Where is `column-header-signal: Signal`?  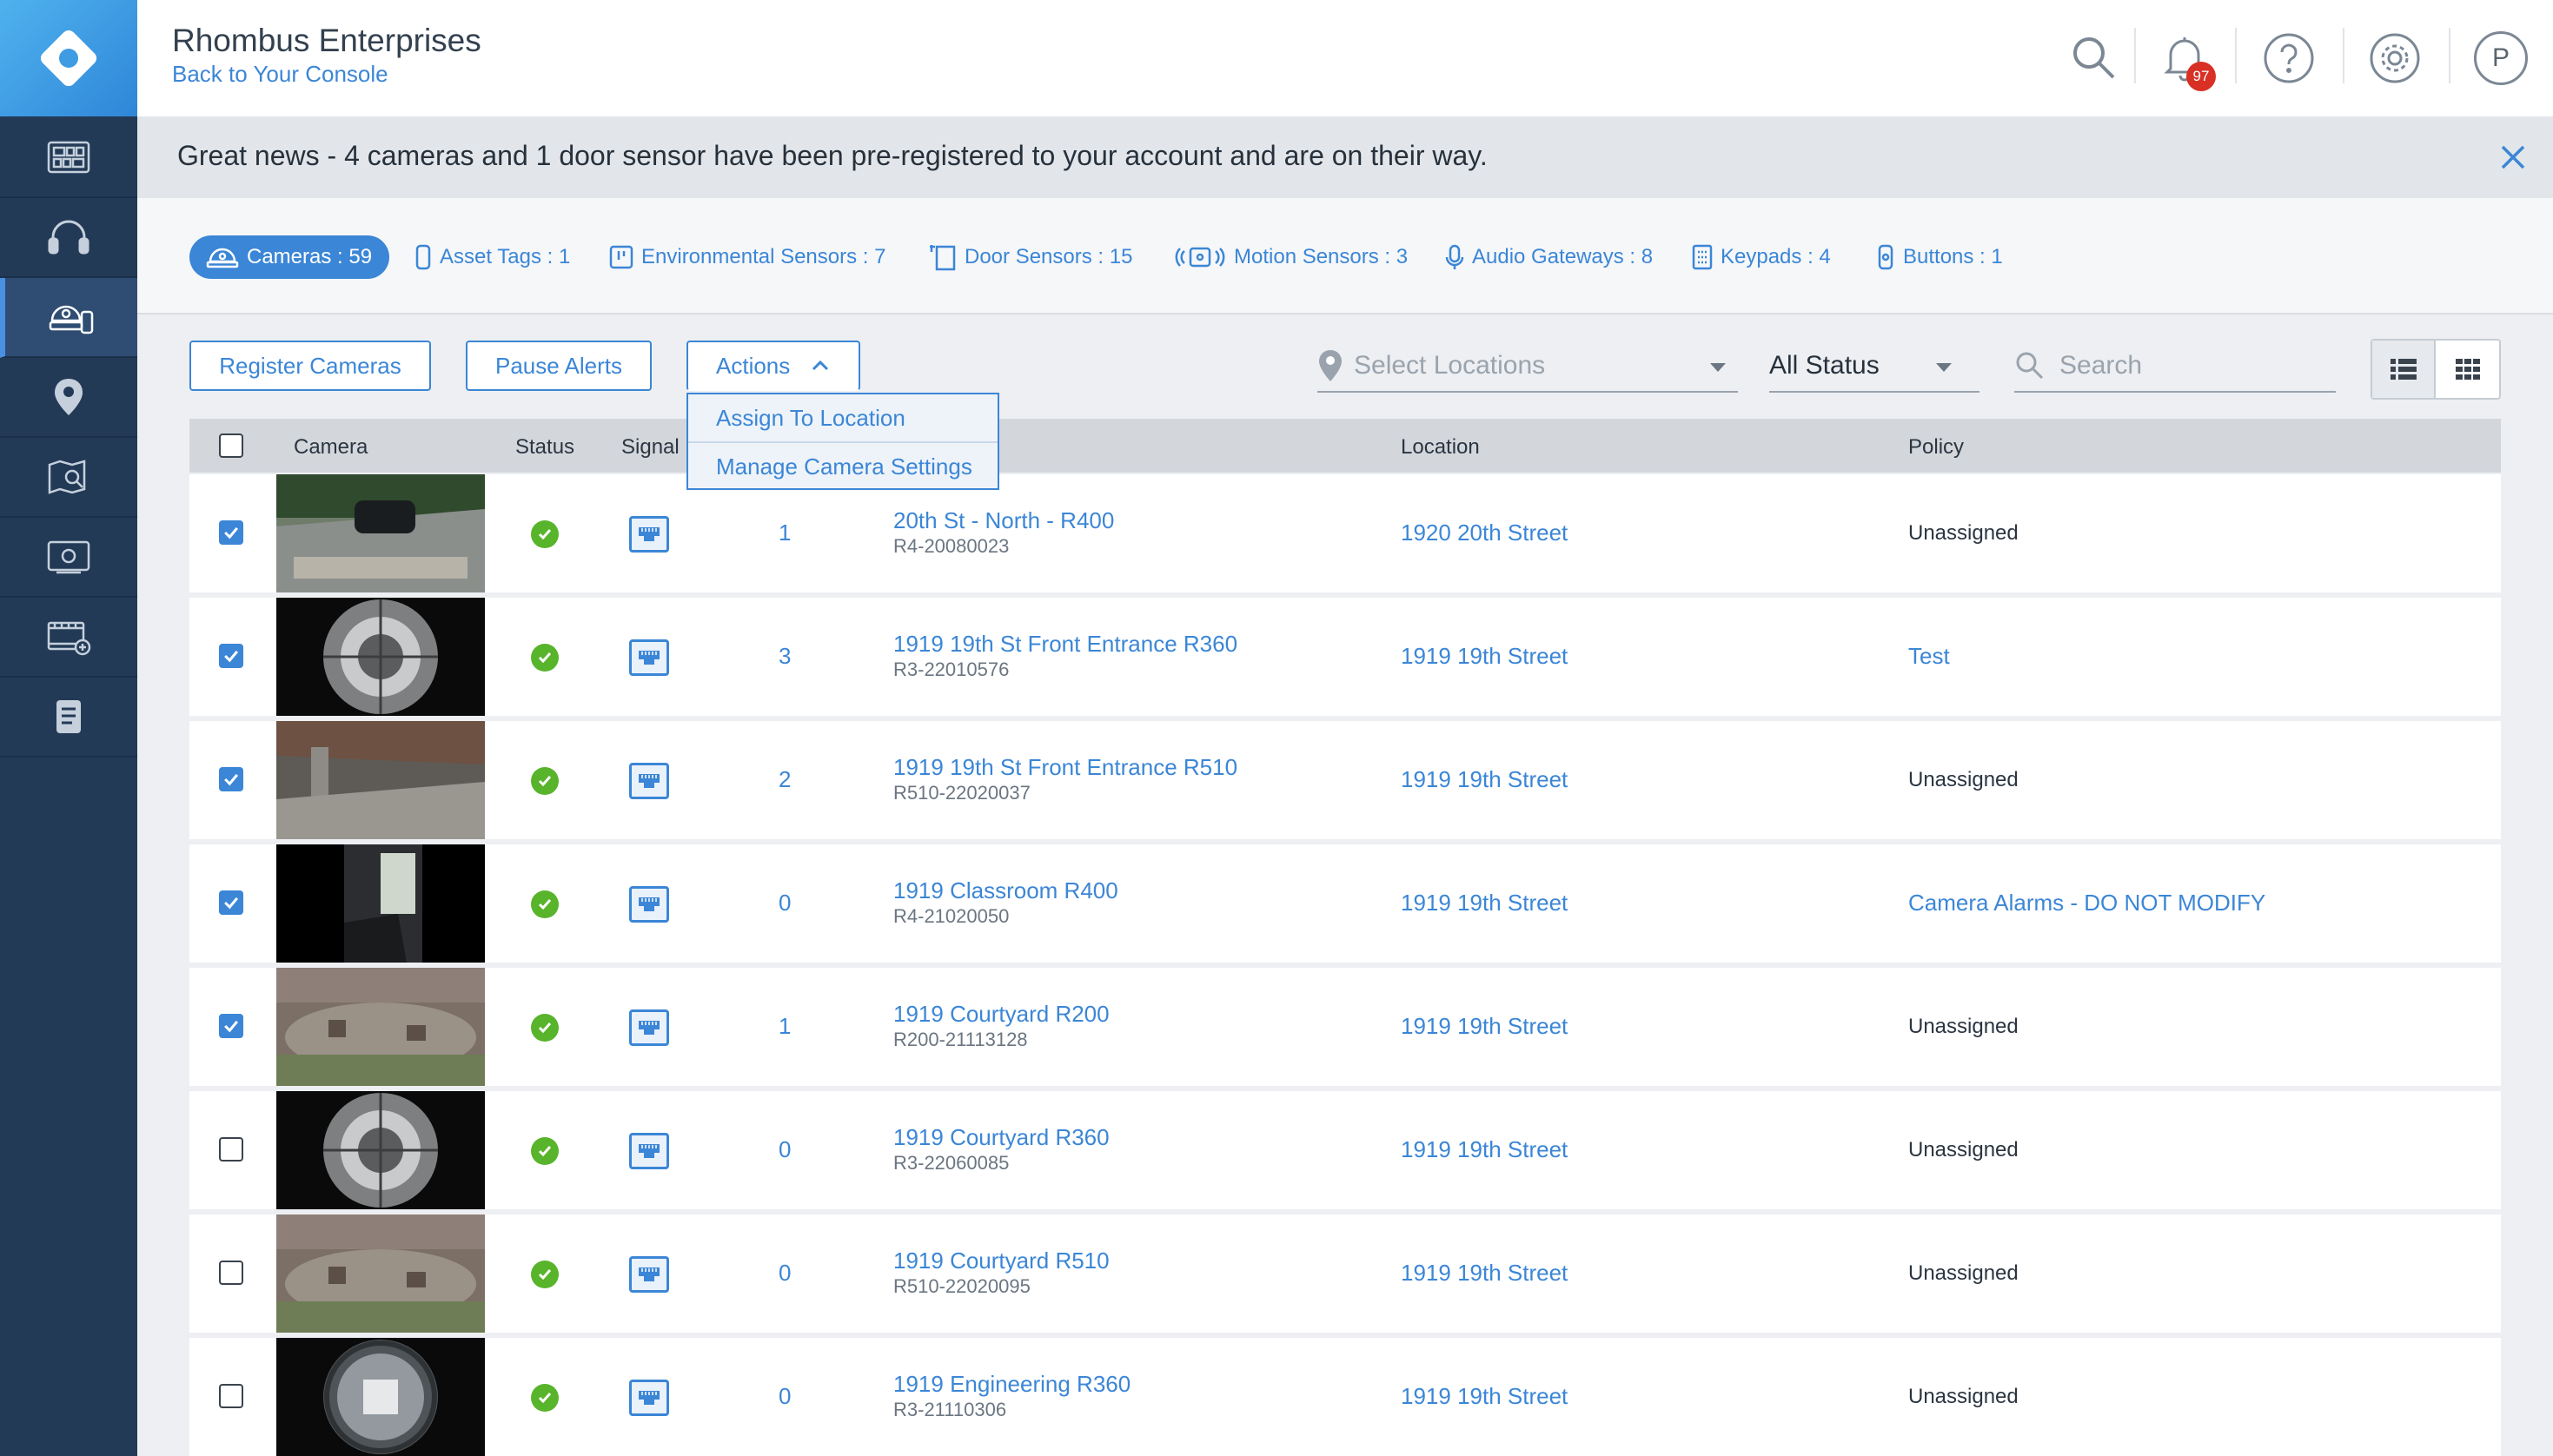 column-header-signal: Signal is located at coordinates (650, 448).